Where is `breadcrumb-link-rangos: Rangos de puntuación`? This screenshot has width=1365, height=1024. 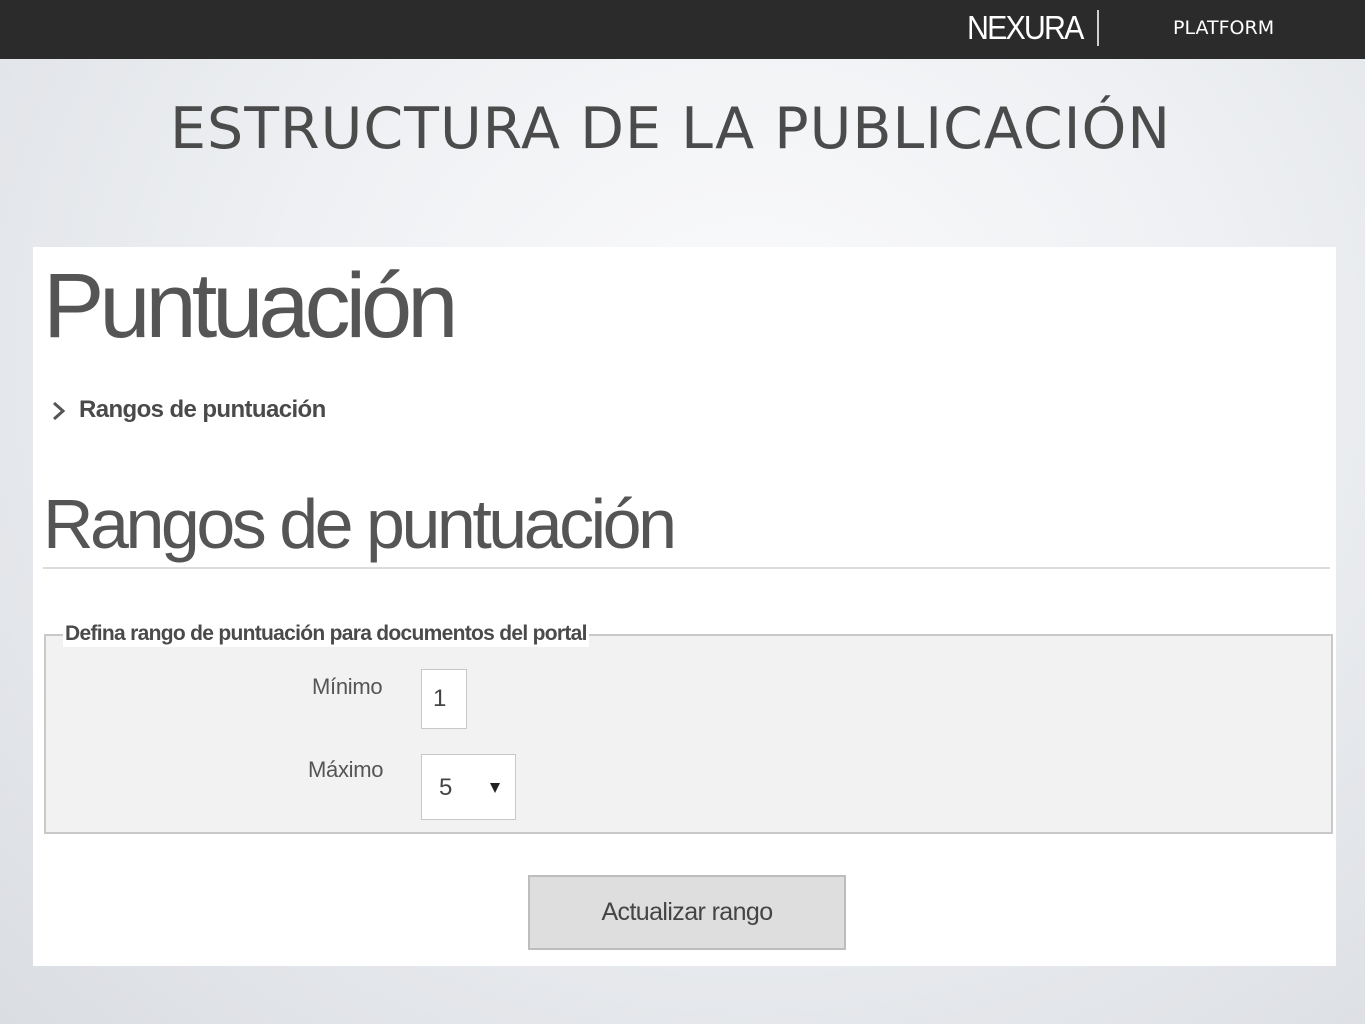
breadcrumb-link-rangos: Rangos de puntuación is located at coordinates (202, 410).